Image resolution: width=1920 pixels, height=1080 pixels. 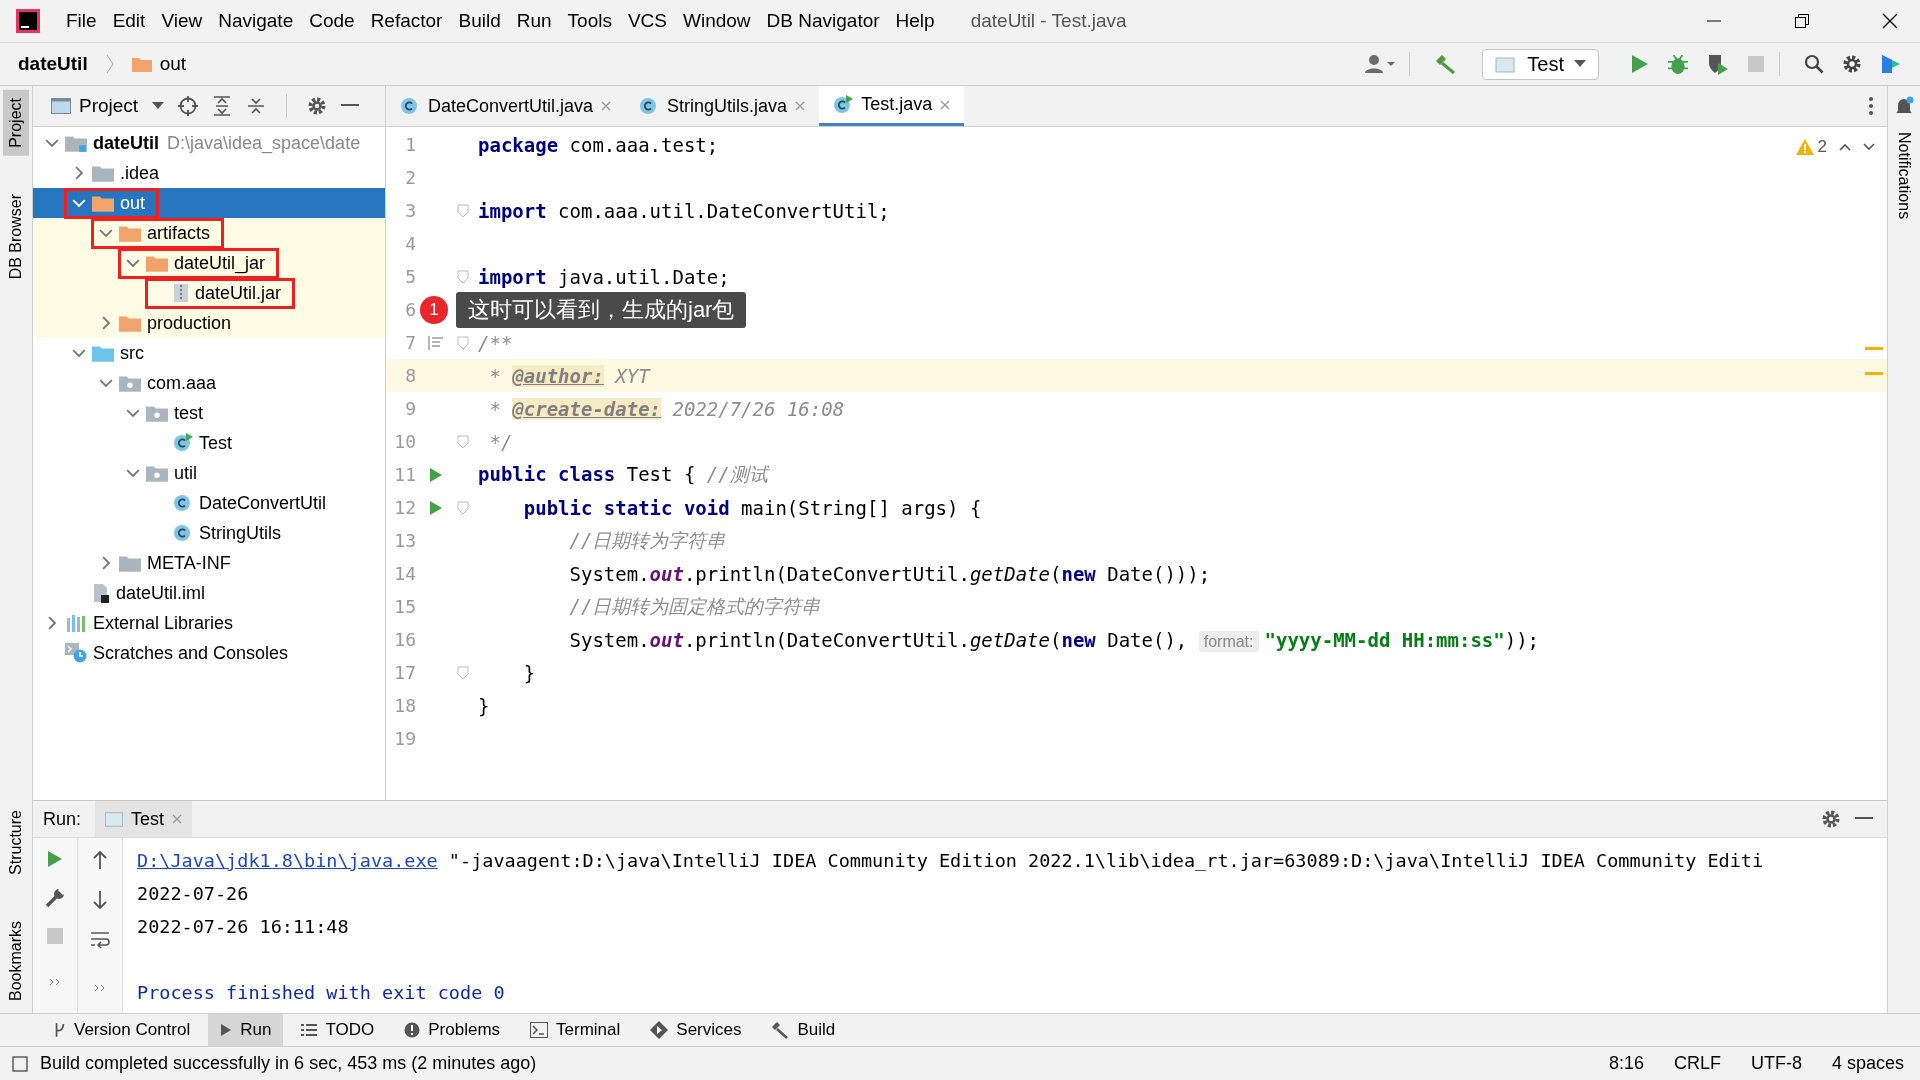 I want to click on close-icon, so click(x=1890, y=21).